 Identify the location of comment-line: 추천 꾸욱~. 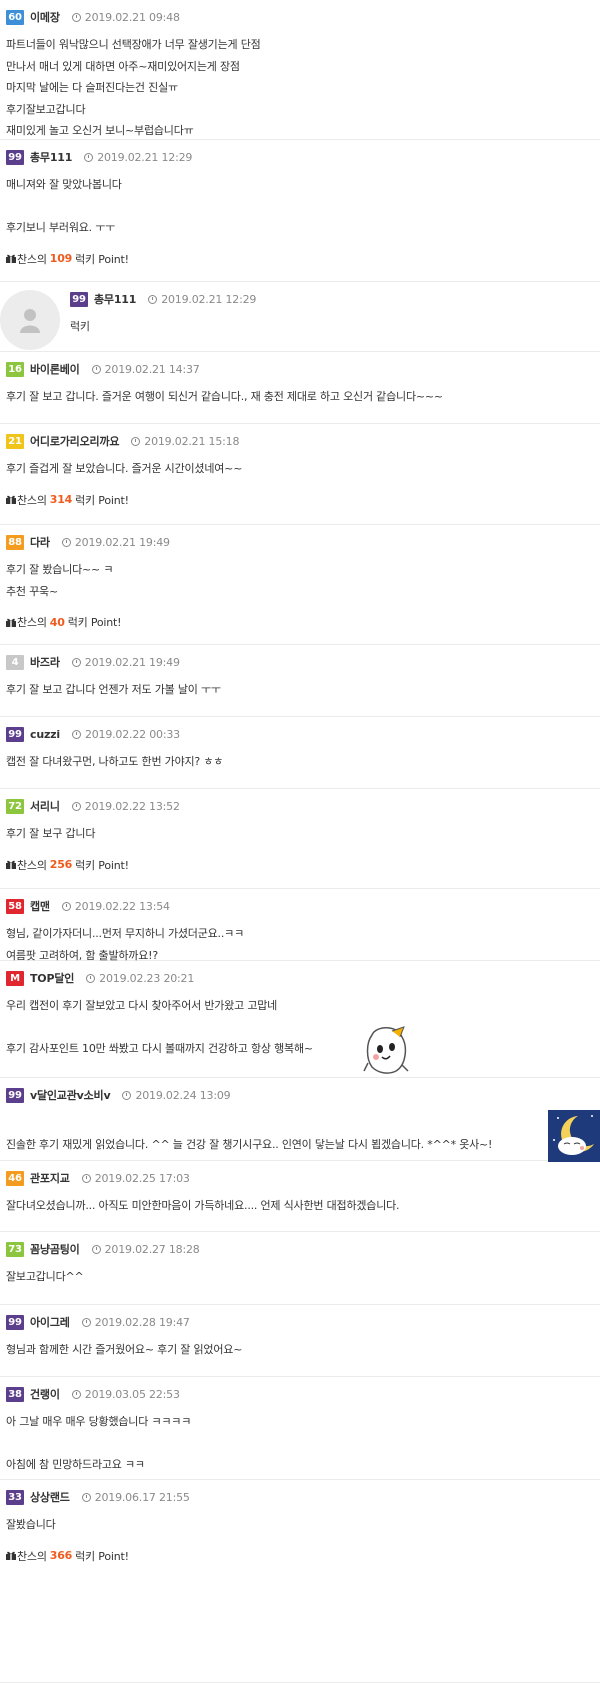
(32, 591).